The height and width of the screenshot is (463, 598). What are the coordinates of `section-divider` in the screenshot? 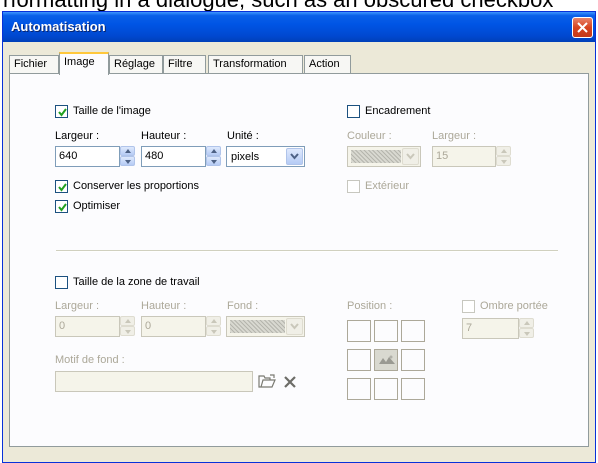 It's located at (307, 251).